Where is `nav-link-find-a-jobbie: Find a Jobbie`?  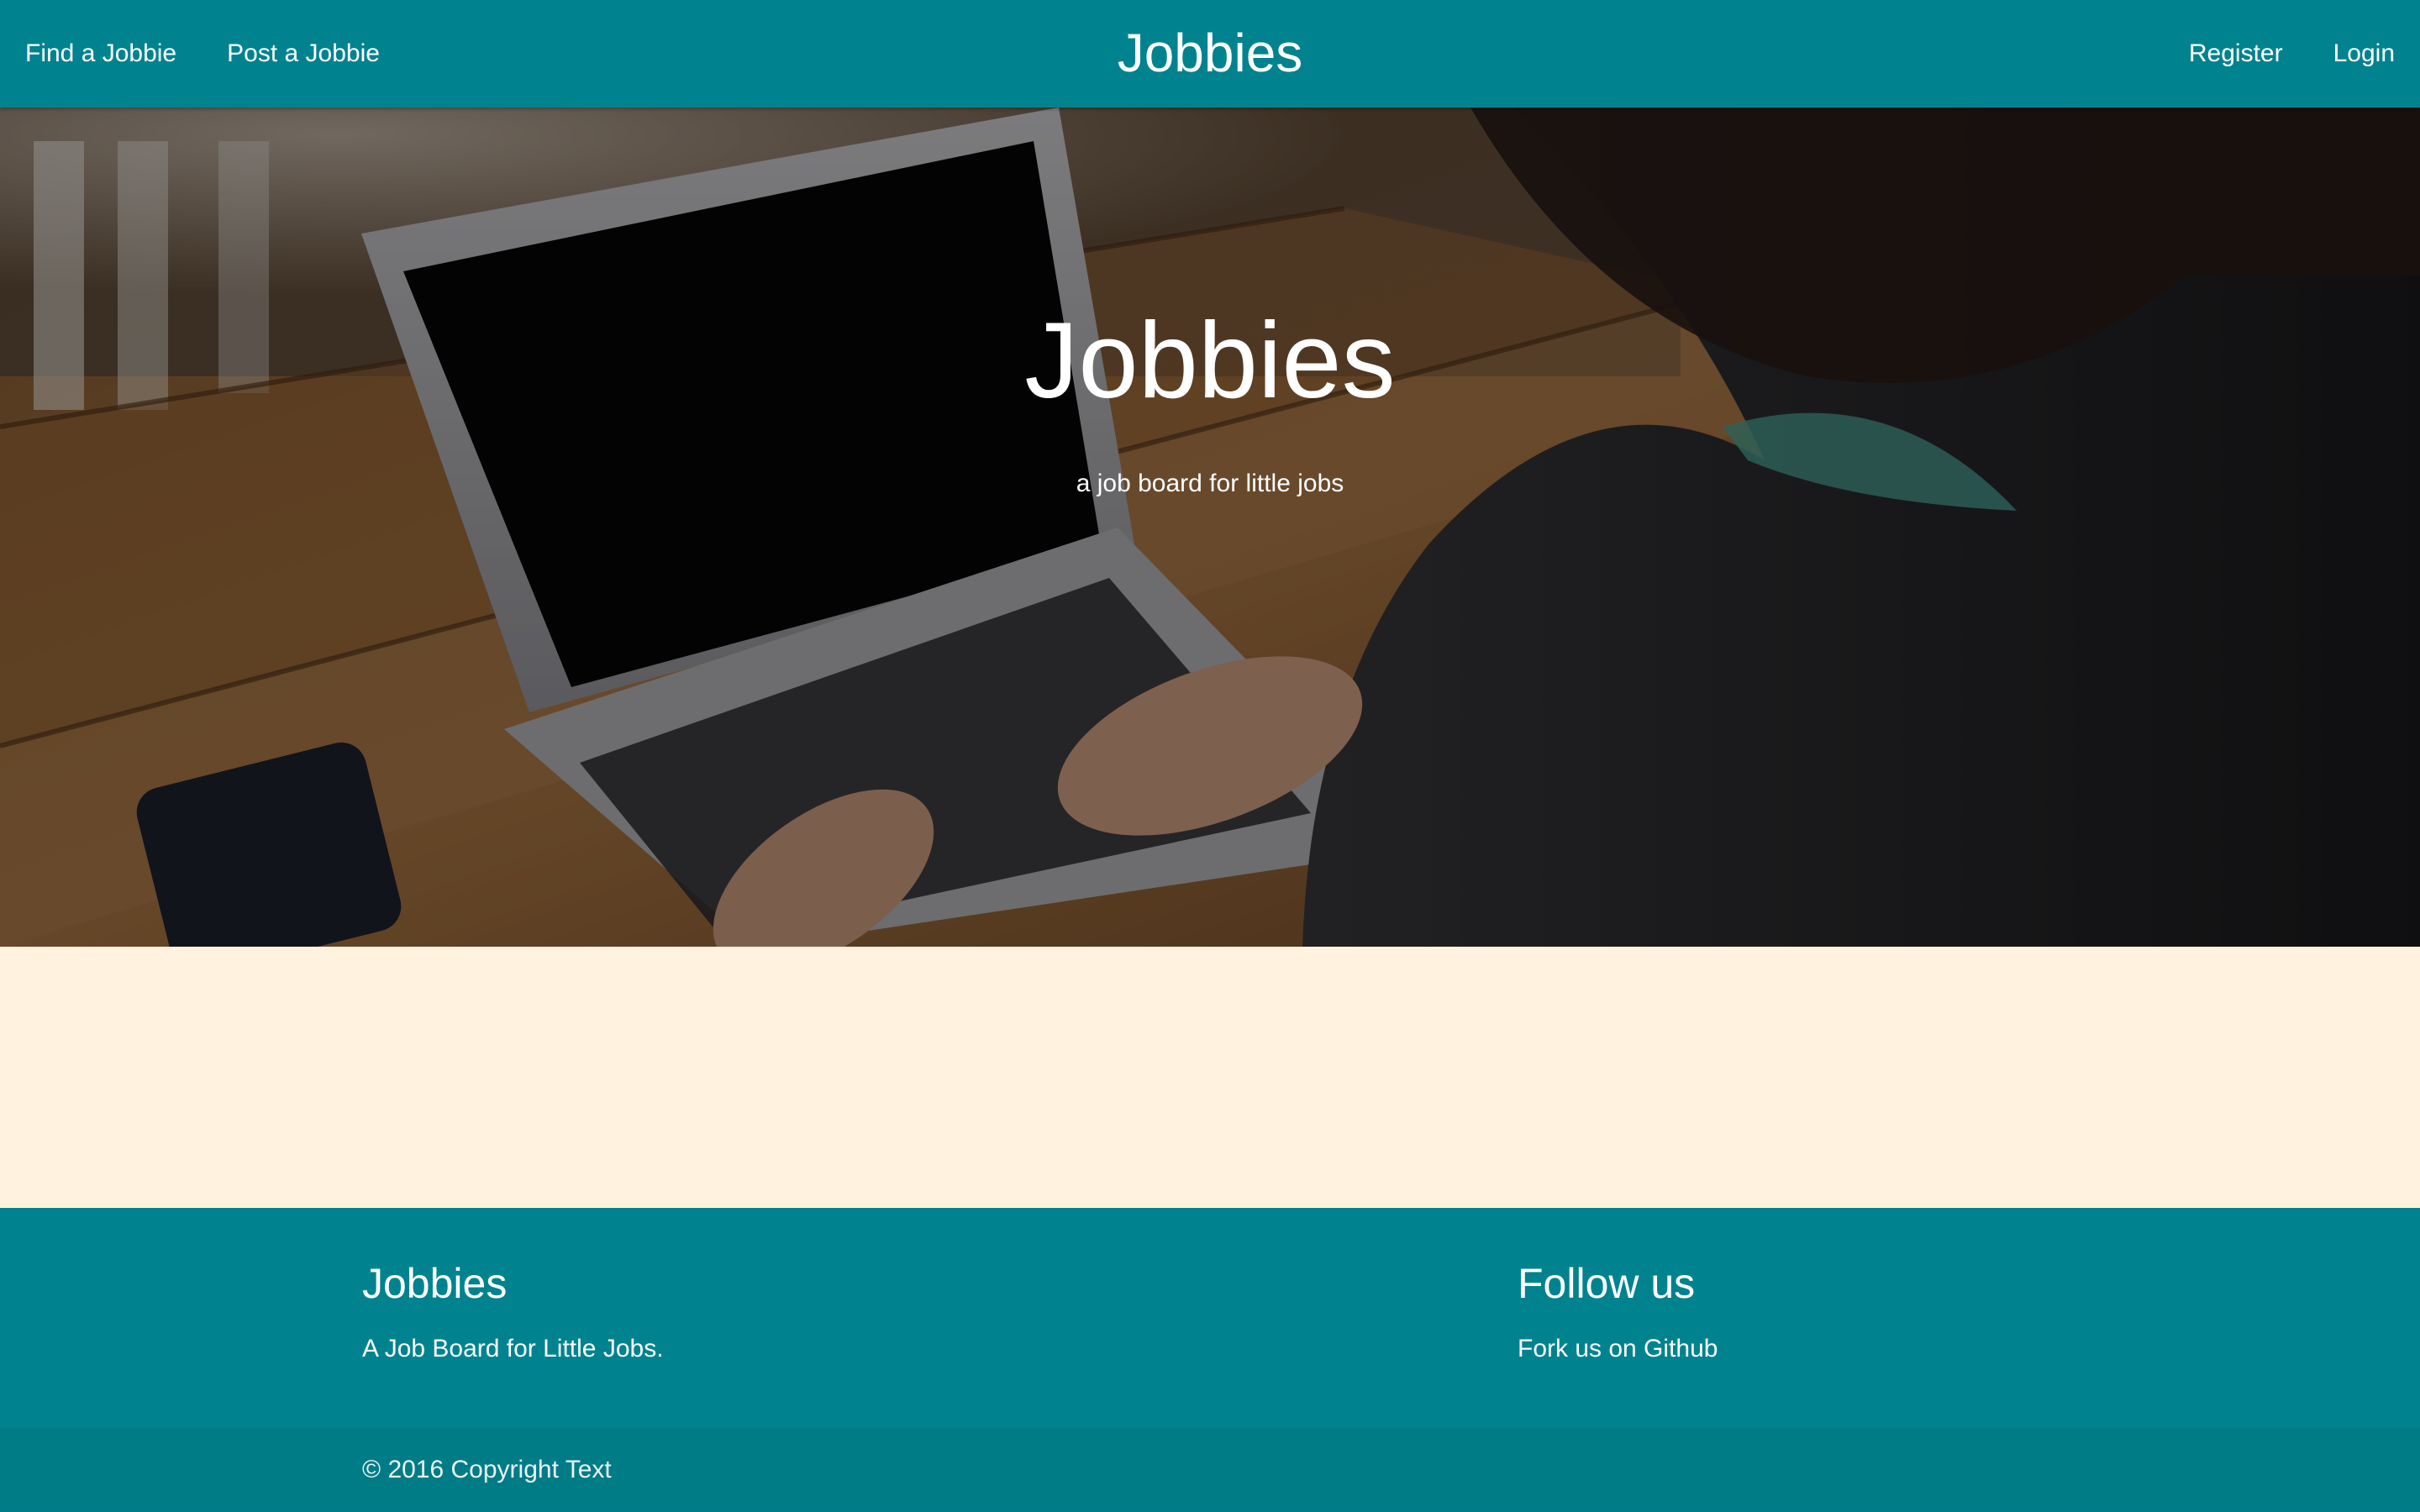
nav-link-find-a-jobbie: Find a Jobbie is located at coordinates (101, 54).